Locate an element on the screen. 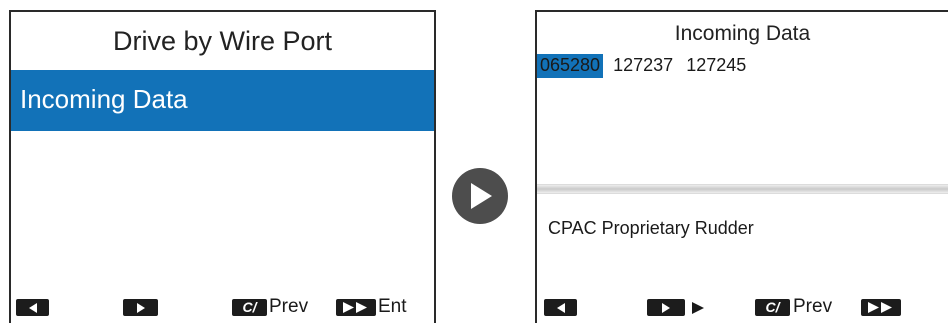 The height and width of the screenshot is (323, 948). screen-title: Incoming Data is located at coordinates (742, 33).